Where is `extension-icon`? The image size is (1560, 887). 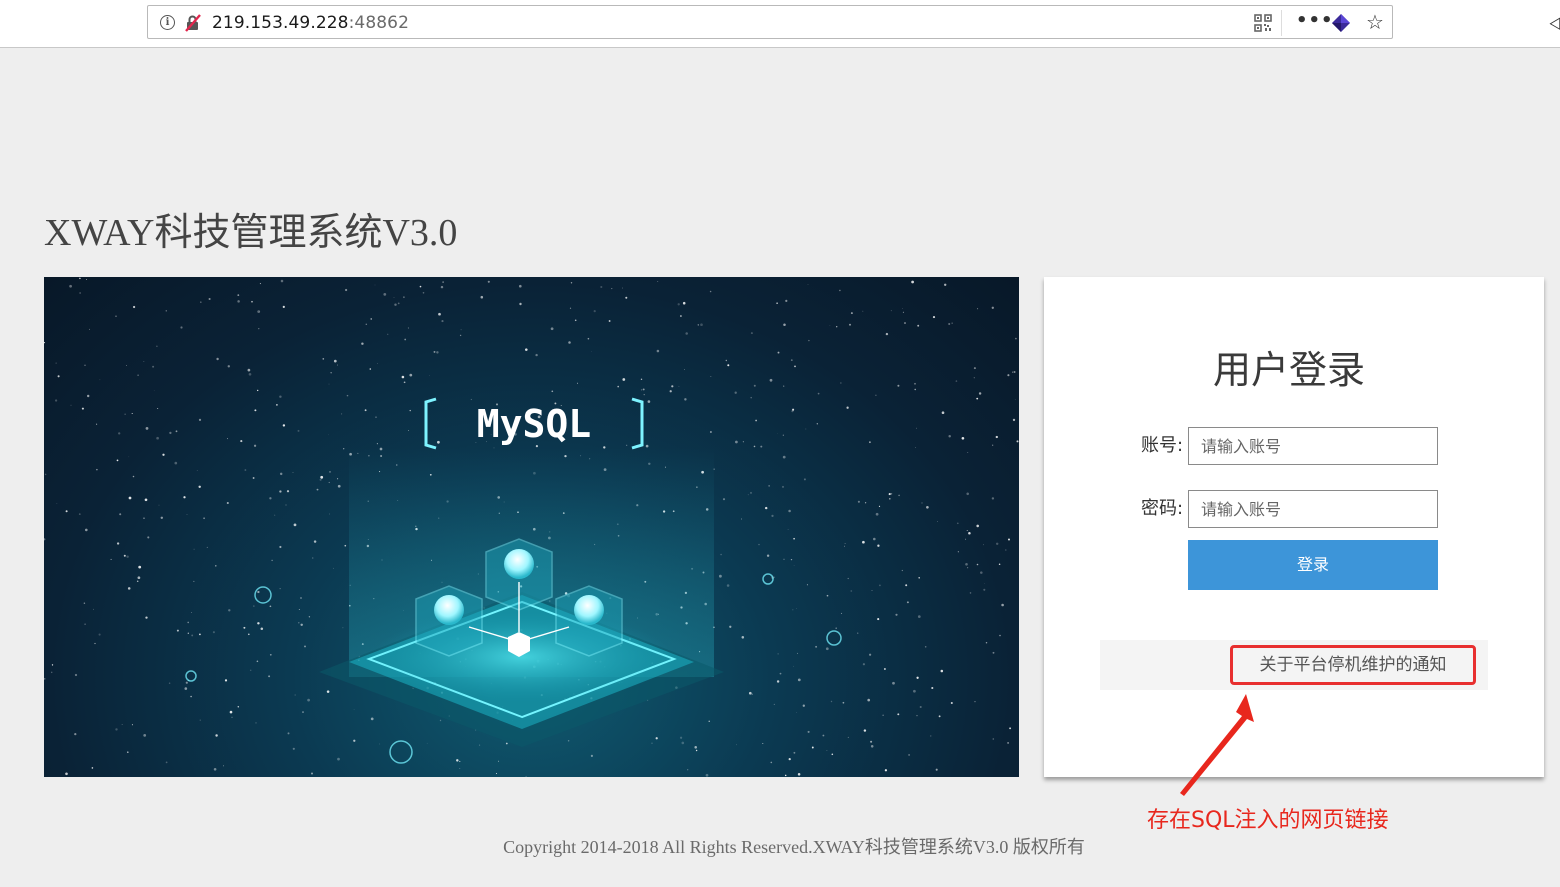 extension-icon is located at coordinates (1341, 23).